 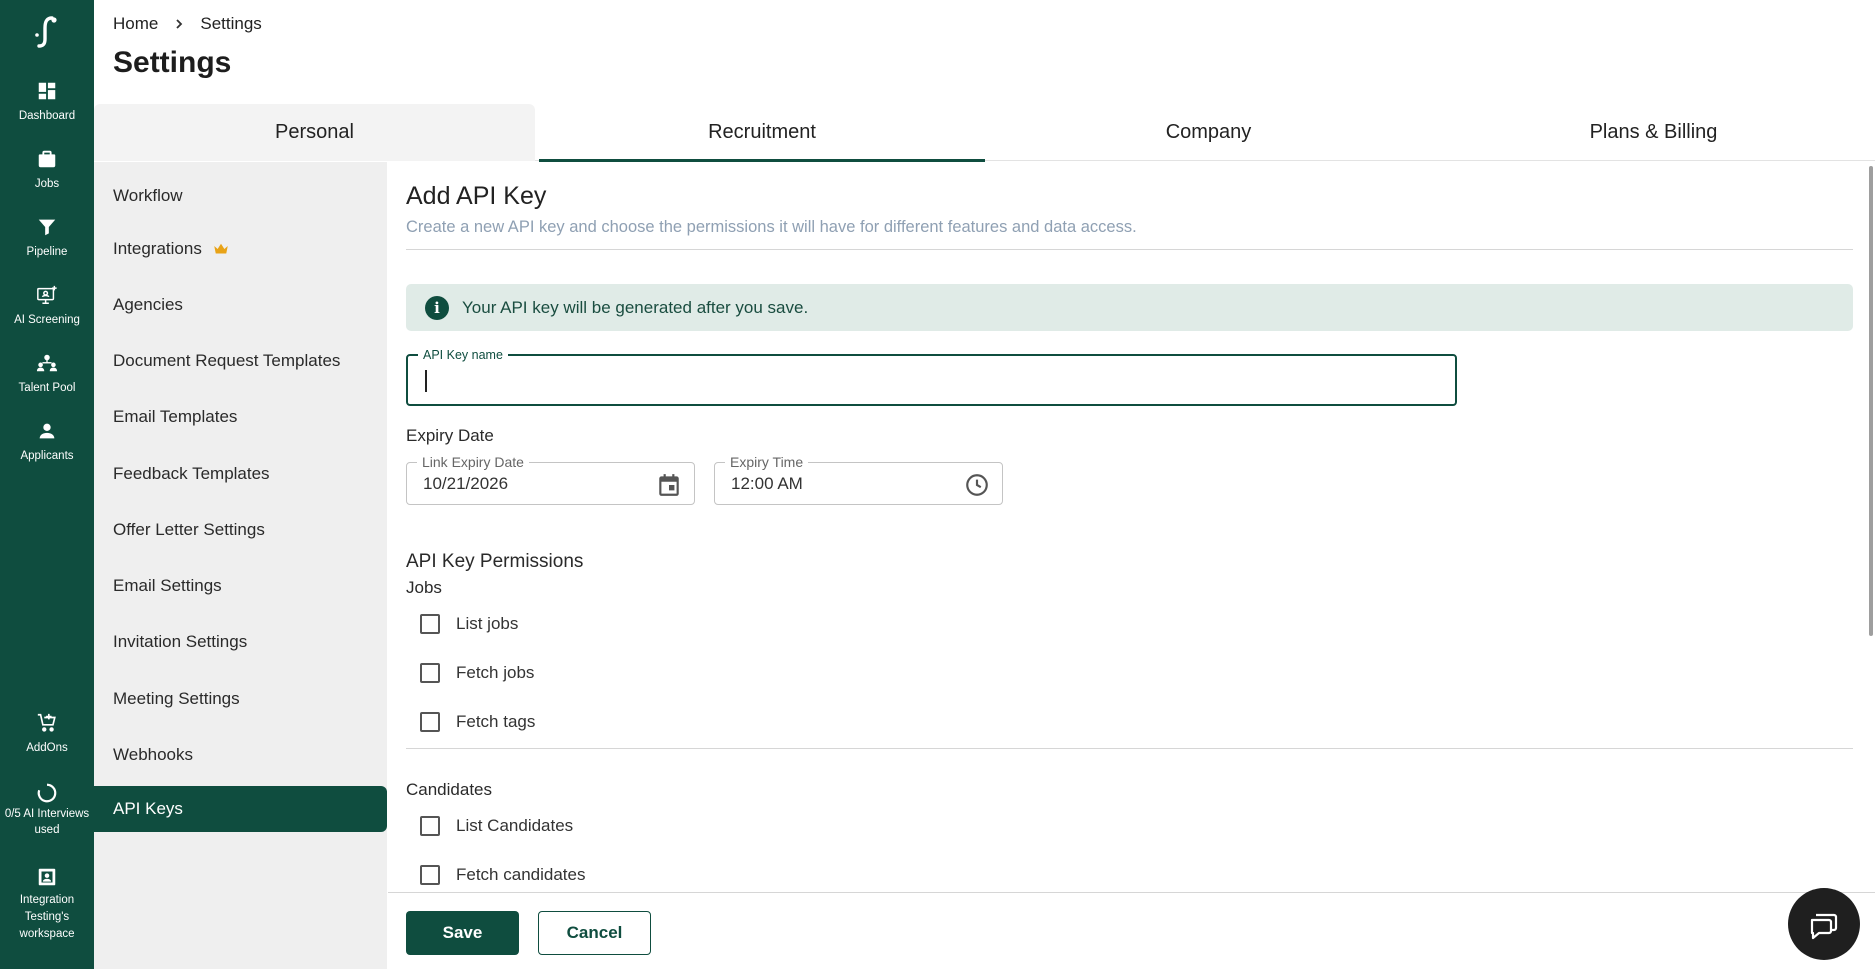 I want to click on subnav-invitation-settings: Invitation Settings, so click(x=240, y=642).